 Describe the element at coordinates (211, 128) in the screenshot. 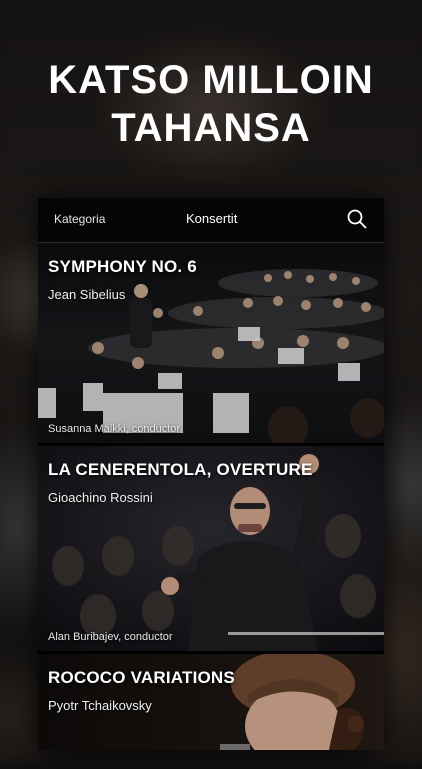

I see `headline-line-2: TAHANSA` at that location.